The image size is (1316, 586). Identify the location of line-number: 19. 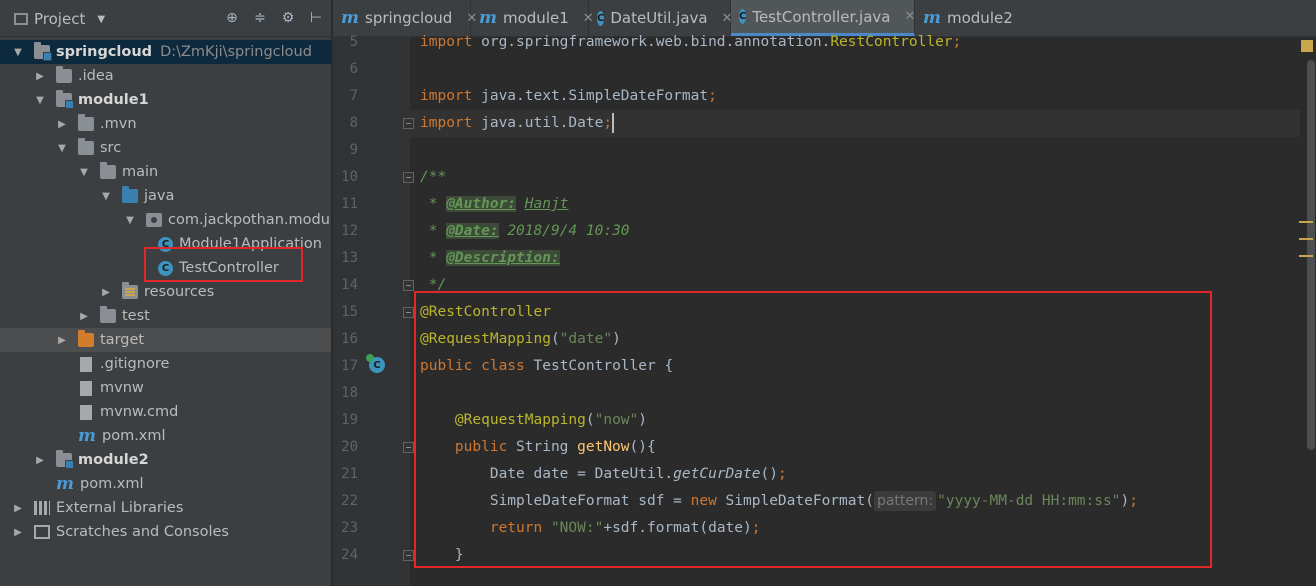
(349, 420).